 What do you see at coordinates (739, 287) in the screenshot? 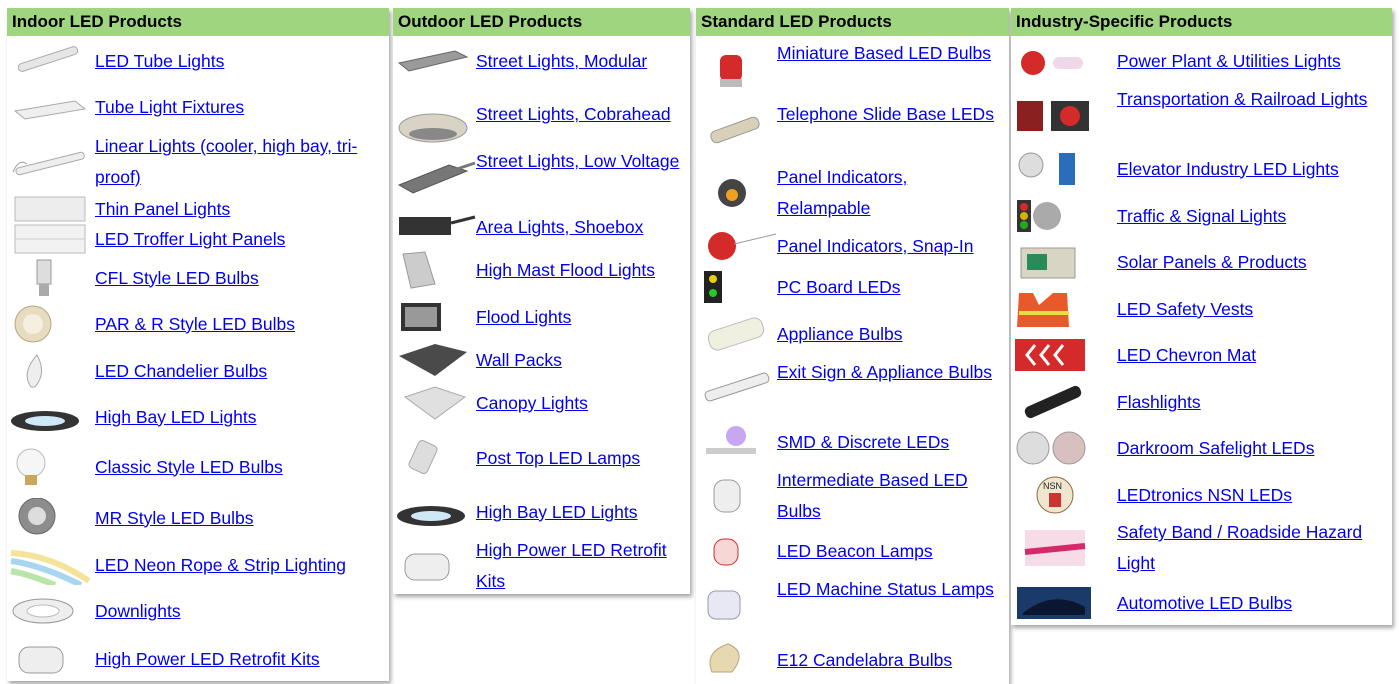
I see `pc-board-icon` at bounding box center [739, 287].